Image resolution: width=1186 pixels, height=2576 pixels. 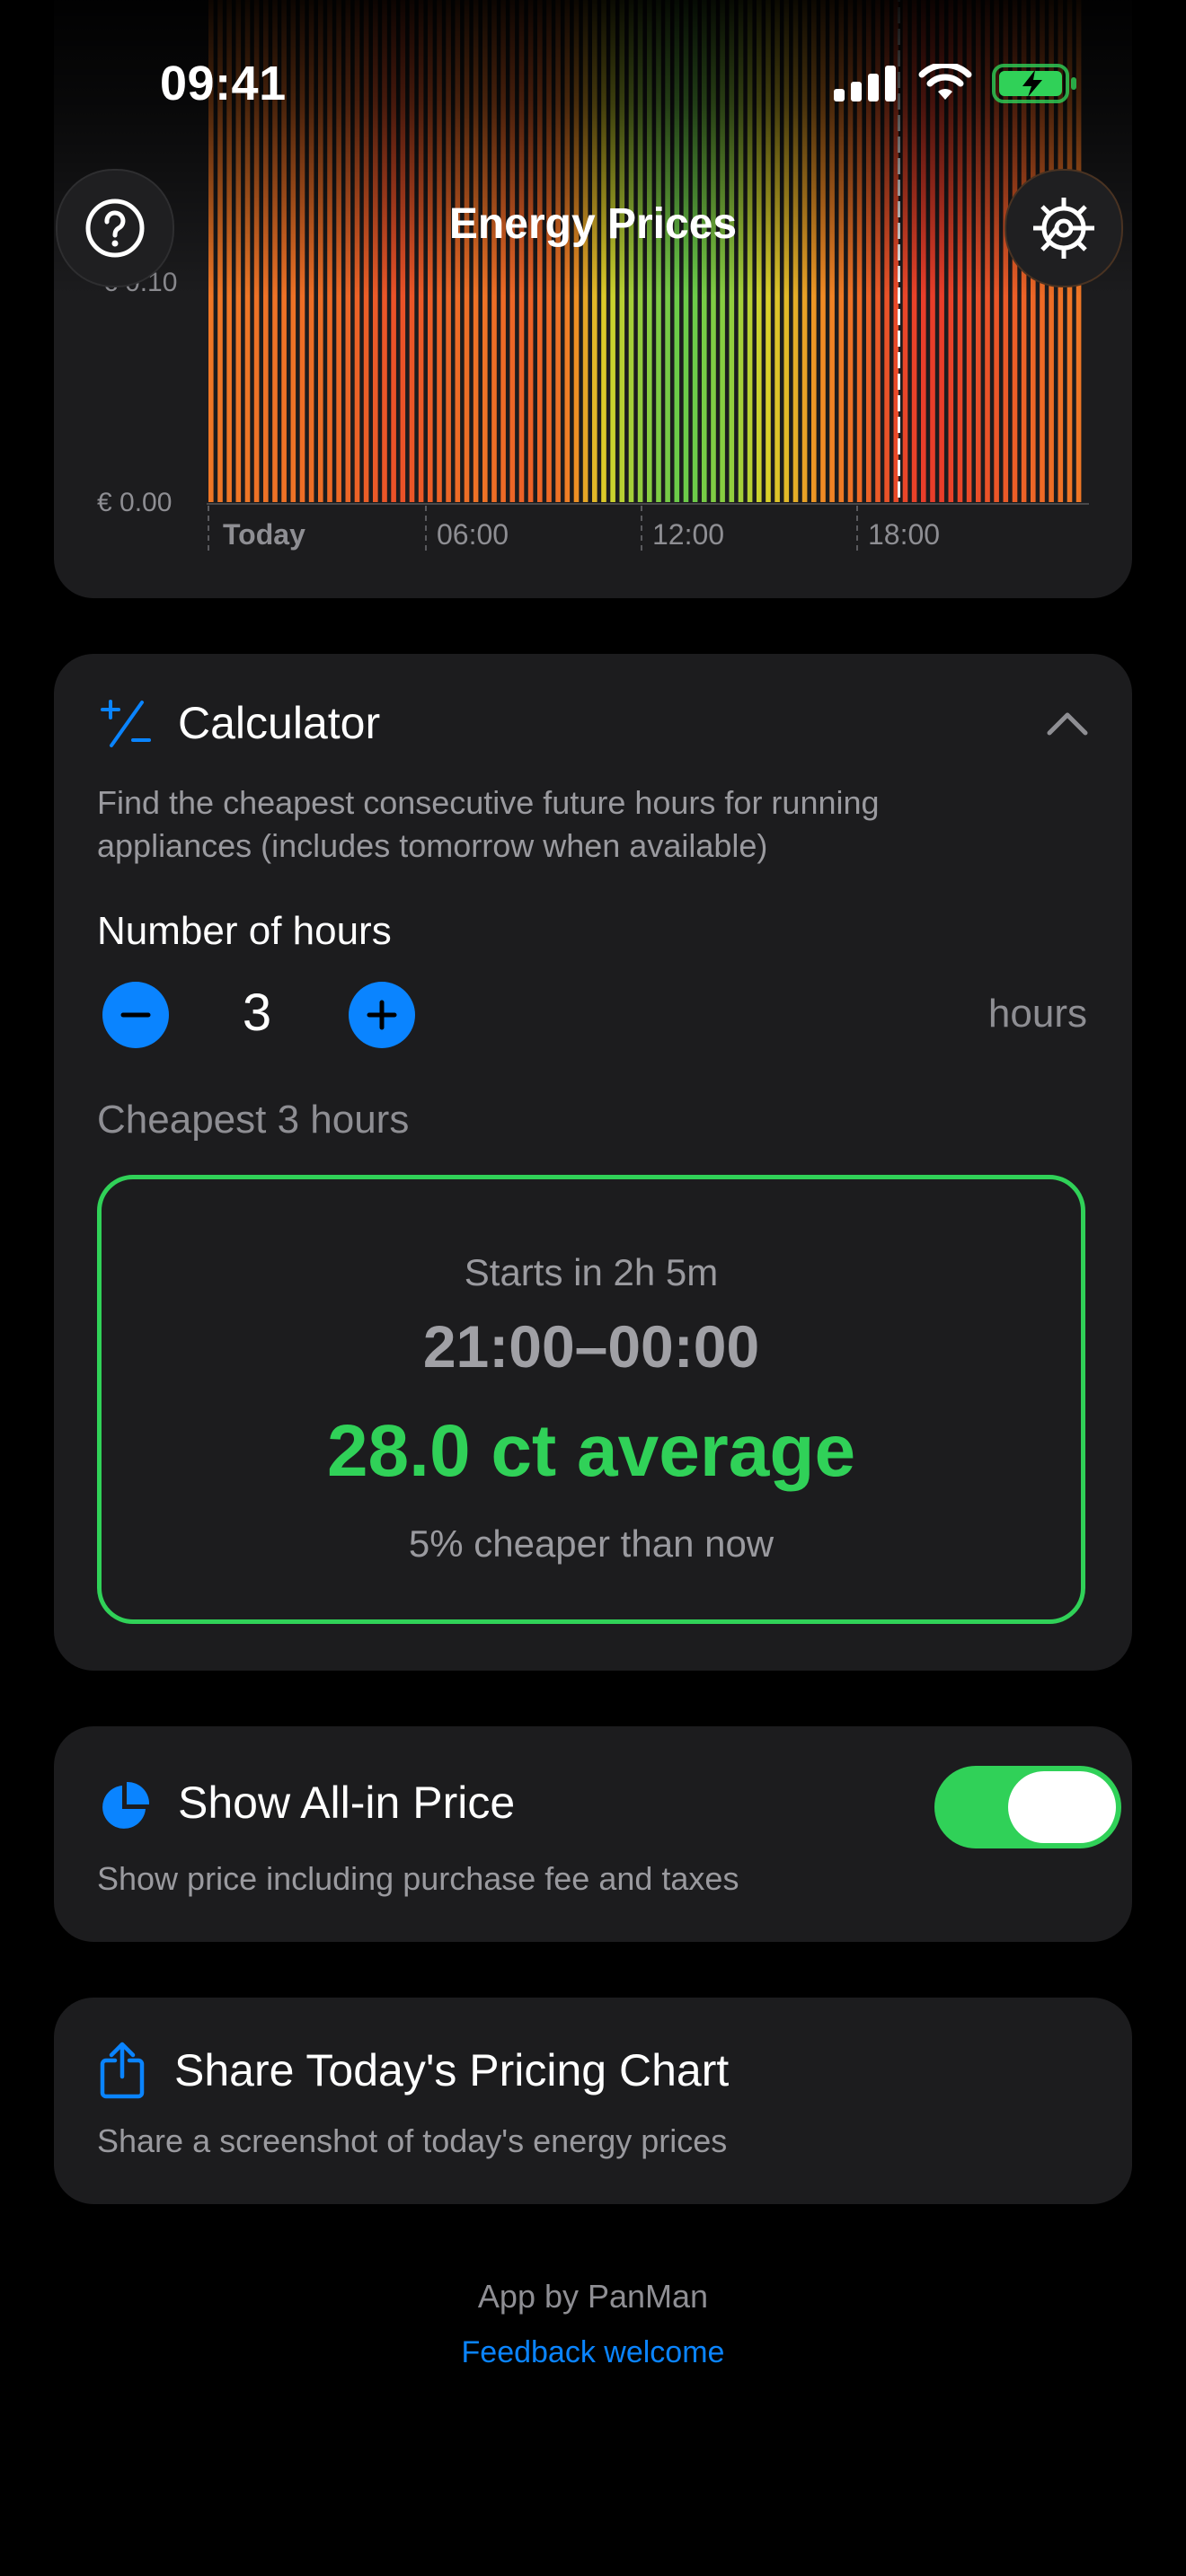 I want to click on cellular-signal-icon, so click(x=865, y=83).